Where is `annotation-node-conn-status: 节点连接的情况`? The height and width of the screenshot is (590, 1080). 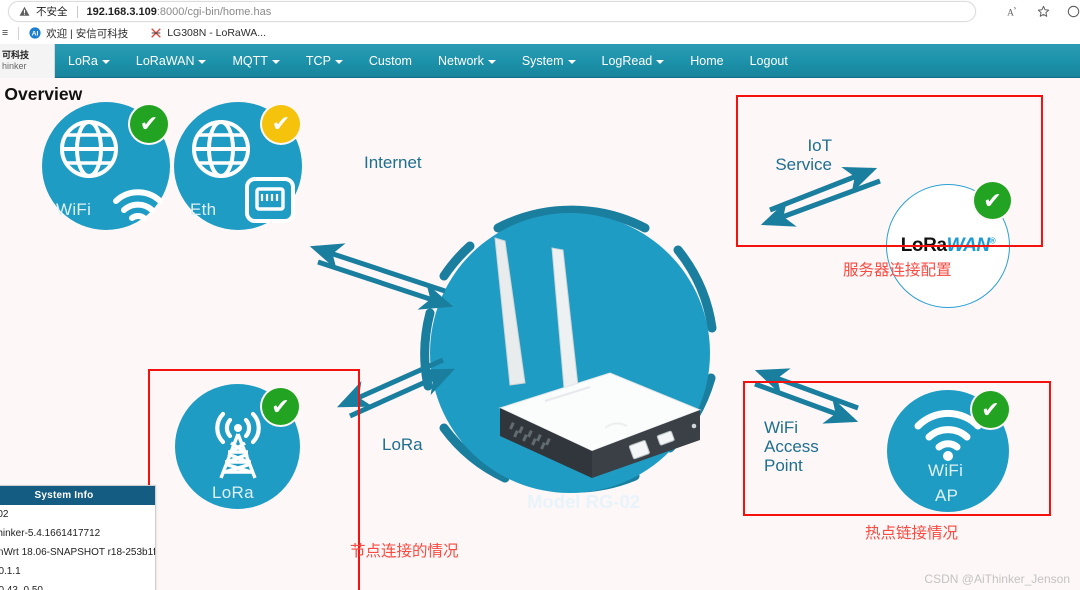 annotation-node-conn-status: 节点连接的情况 is located at coordinates (404, 551).